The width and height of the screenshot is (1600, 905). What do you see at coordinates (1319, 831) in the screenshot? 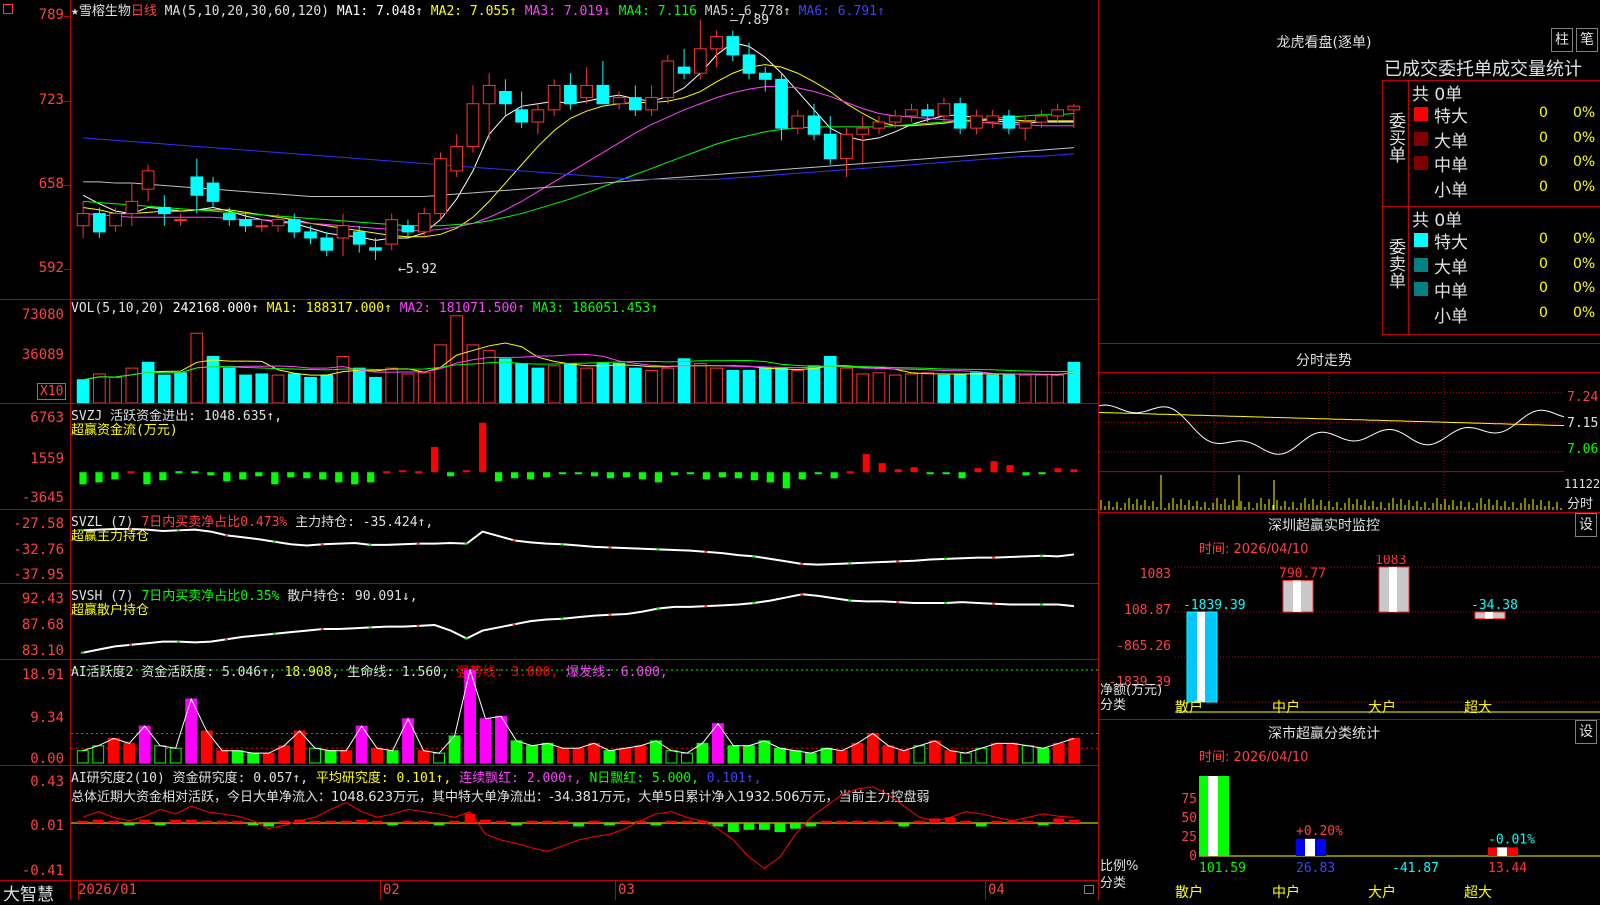
I see `sz-stats-data-label: +0.20%` at bounding box center [1319, 831].